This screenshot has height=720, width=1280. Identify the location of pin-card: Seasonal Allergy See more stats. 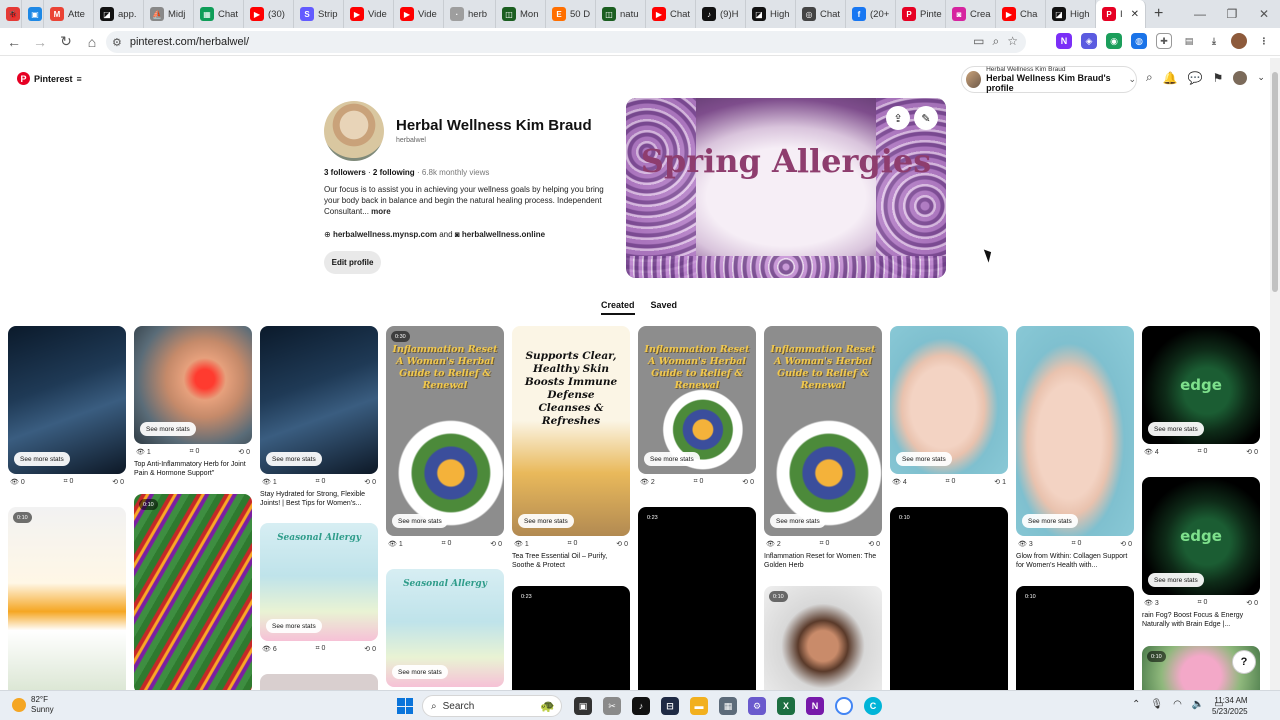
(445, 628).